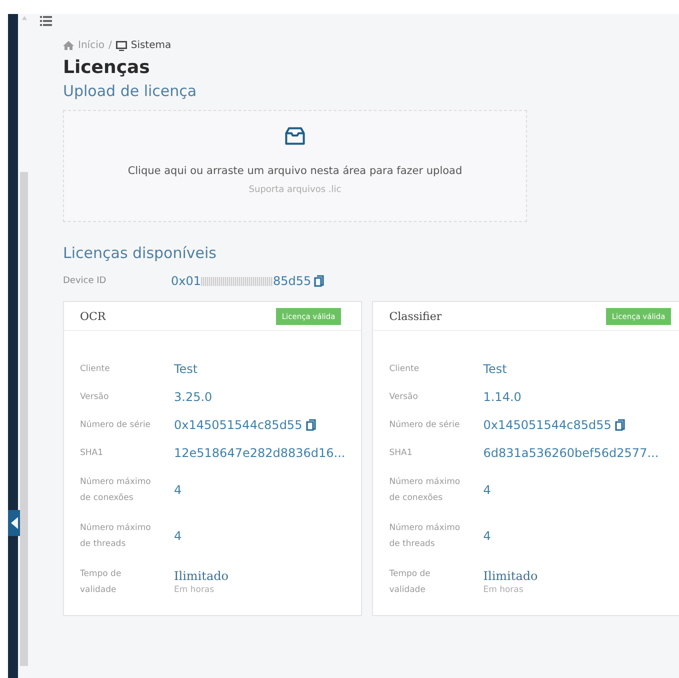 The image size is (679, 678). What do you see at coordinates (130, 91) in the screenshot?
I see `section-heading: Upload de licença` at bounding box center [130, 91].